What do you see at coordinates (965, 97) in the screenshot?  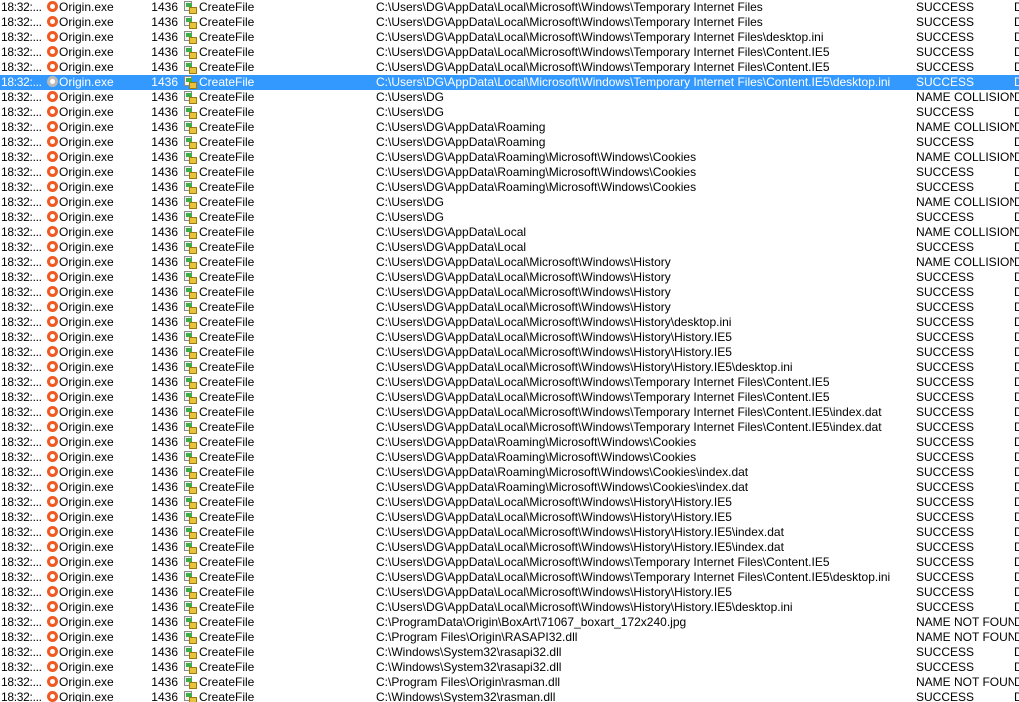 I see `result-cell: NAME COLLISION` at bounding box center [965, 97].